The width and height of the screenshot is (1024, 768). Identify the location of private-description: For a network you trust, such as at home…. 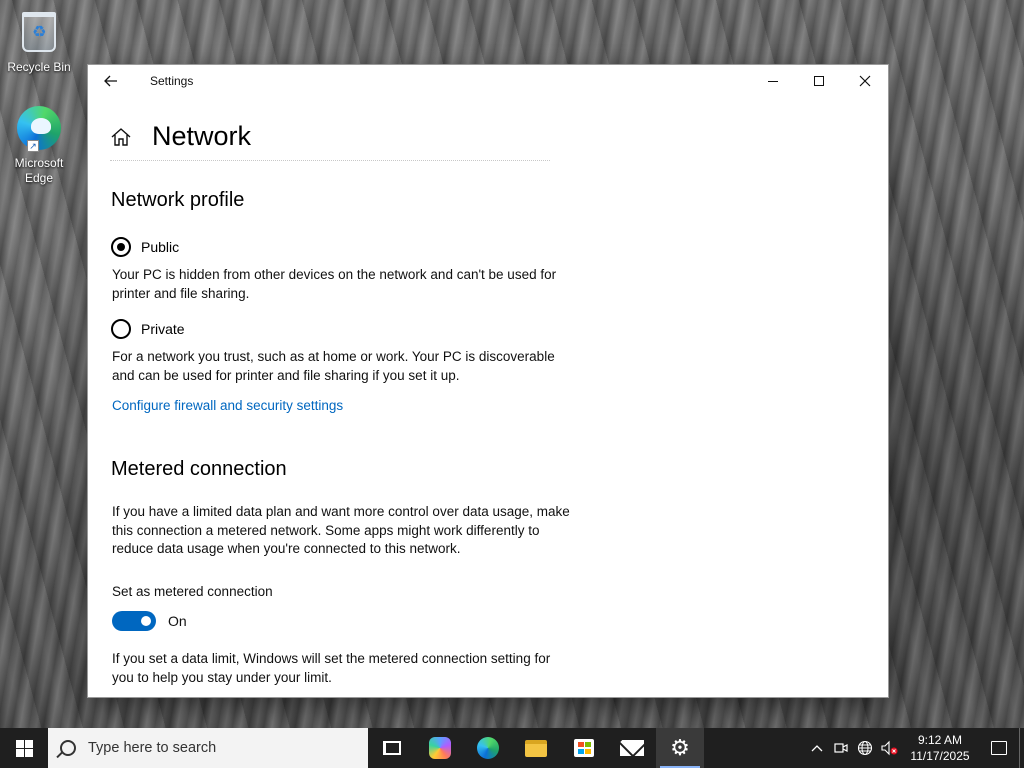
(333, 366).